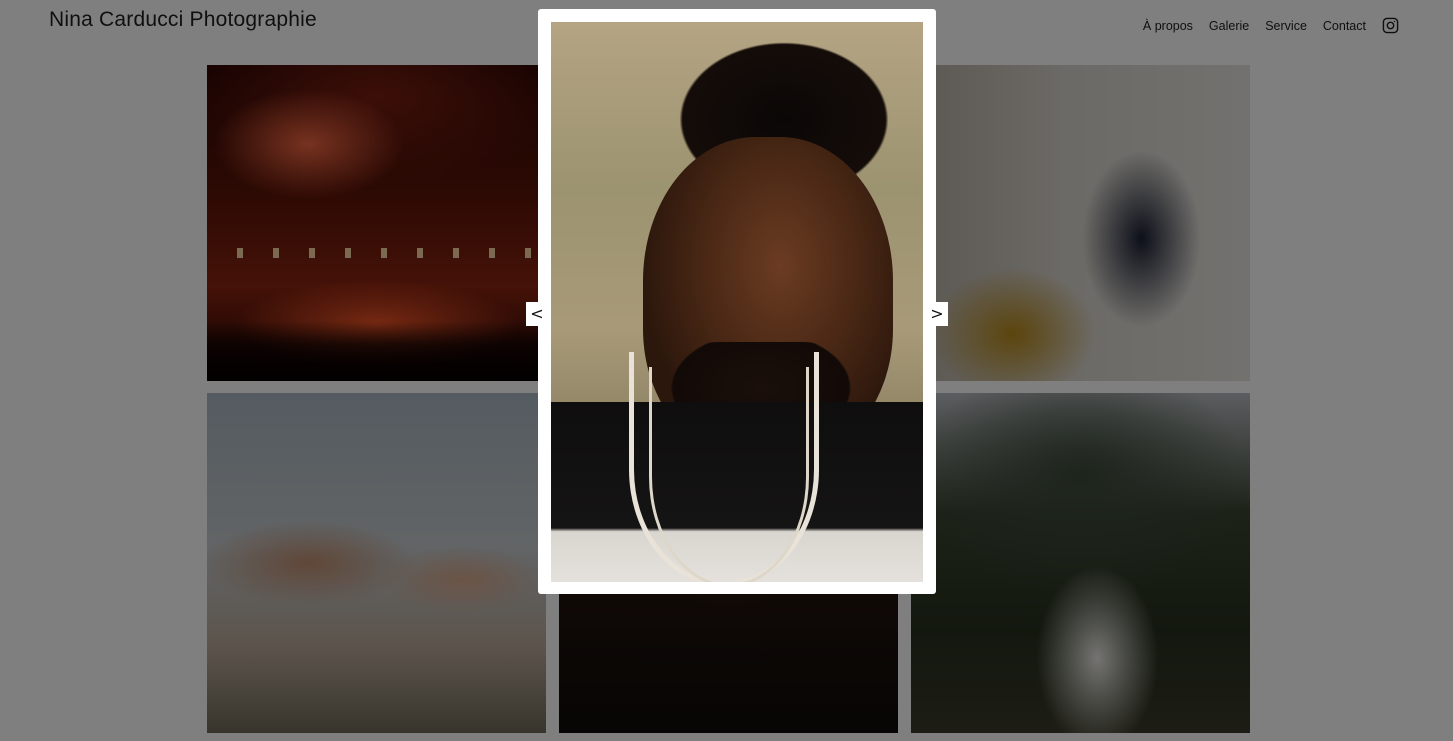 The width and height of the screenshot is (1453, 741). Describe the element at coordinates (537, 314) in the screenshot. I see `lightbox-prev-button: <` at that location.